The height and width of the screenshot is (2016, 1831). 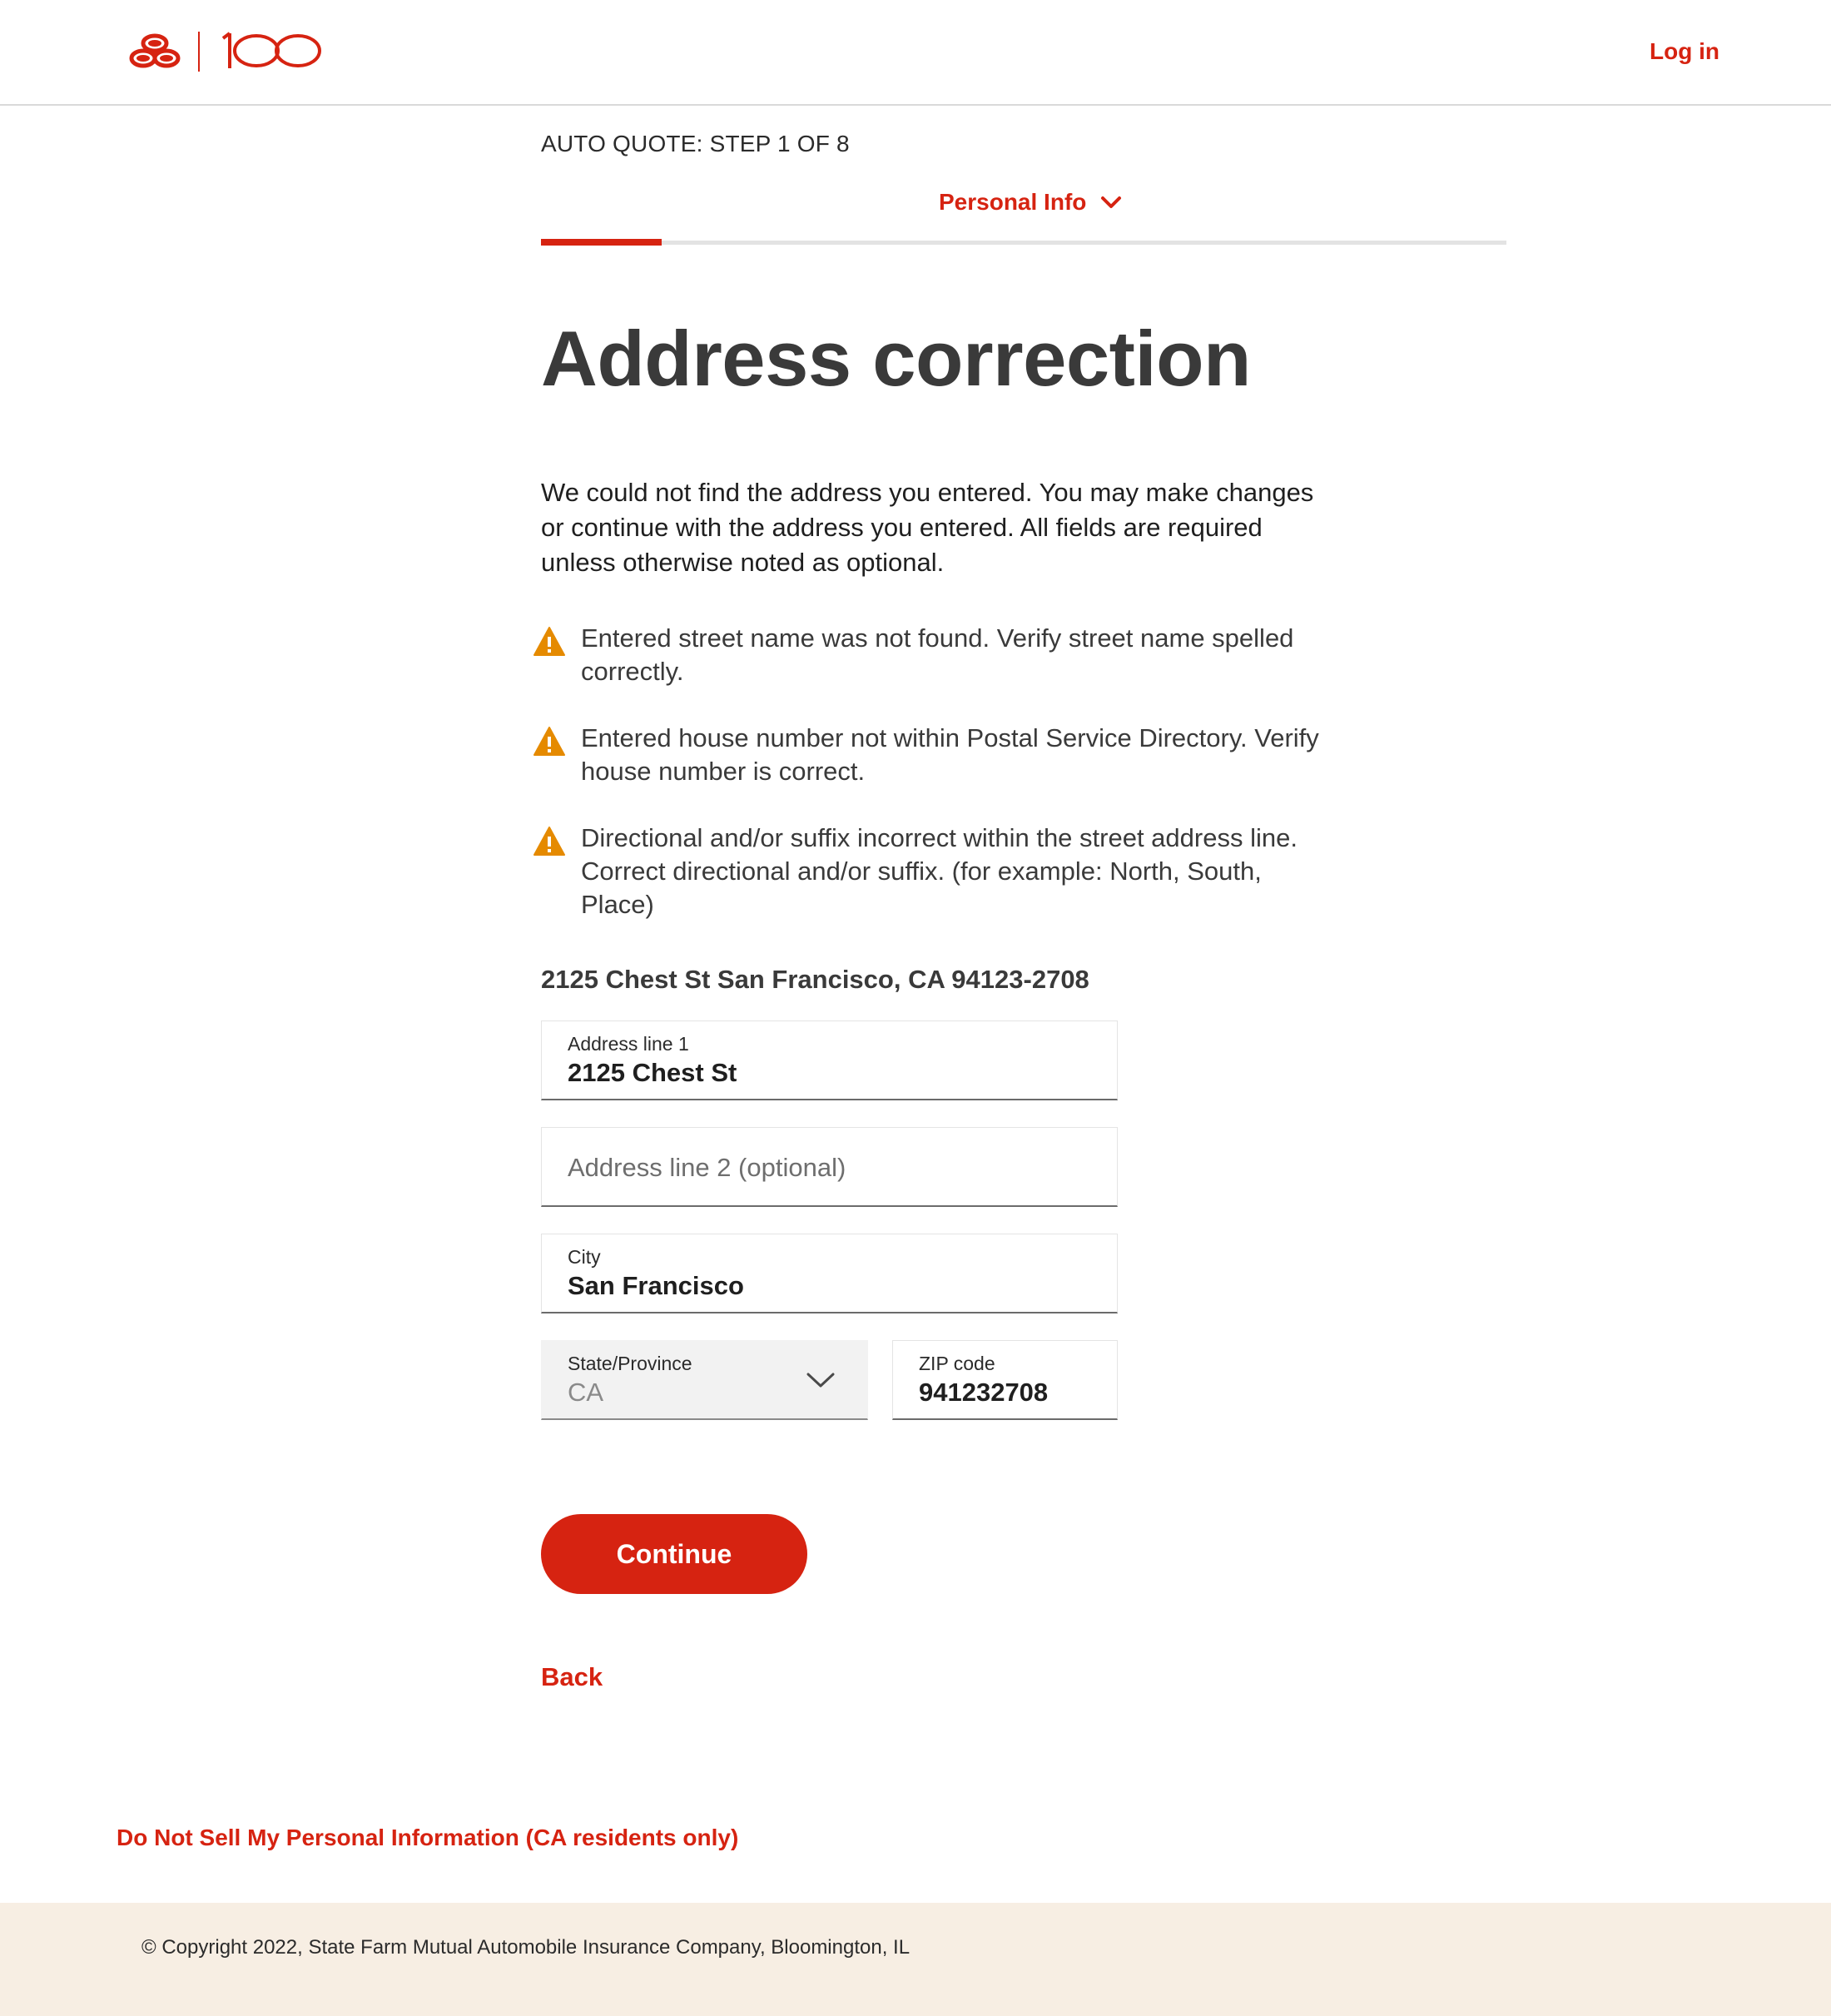 What do you see at coordinates (695, 143) in the screenshot?
I see `step-indicator: AUTO QUOTE: STEP 1 OF 8` at bounding box center [695, 143].